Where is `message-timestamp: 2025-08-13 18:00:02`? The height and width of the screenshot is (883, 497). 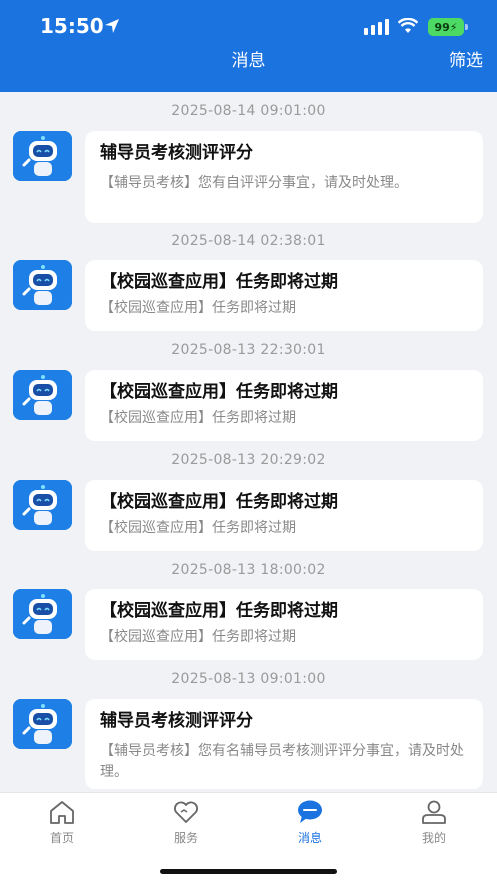
message-timestamp: 2025-08-13 18:00:02 is located at coordinates (248, 570).